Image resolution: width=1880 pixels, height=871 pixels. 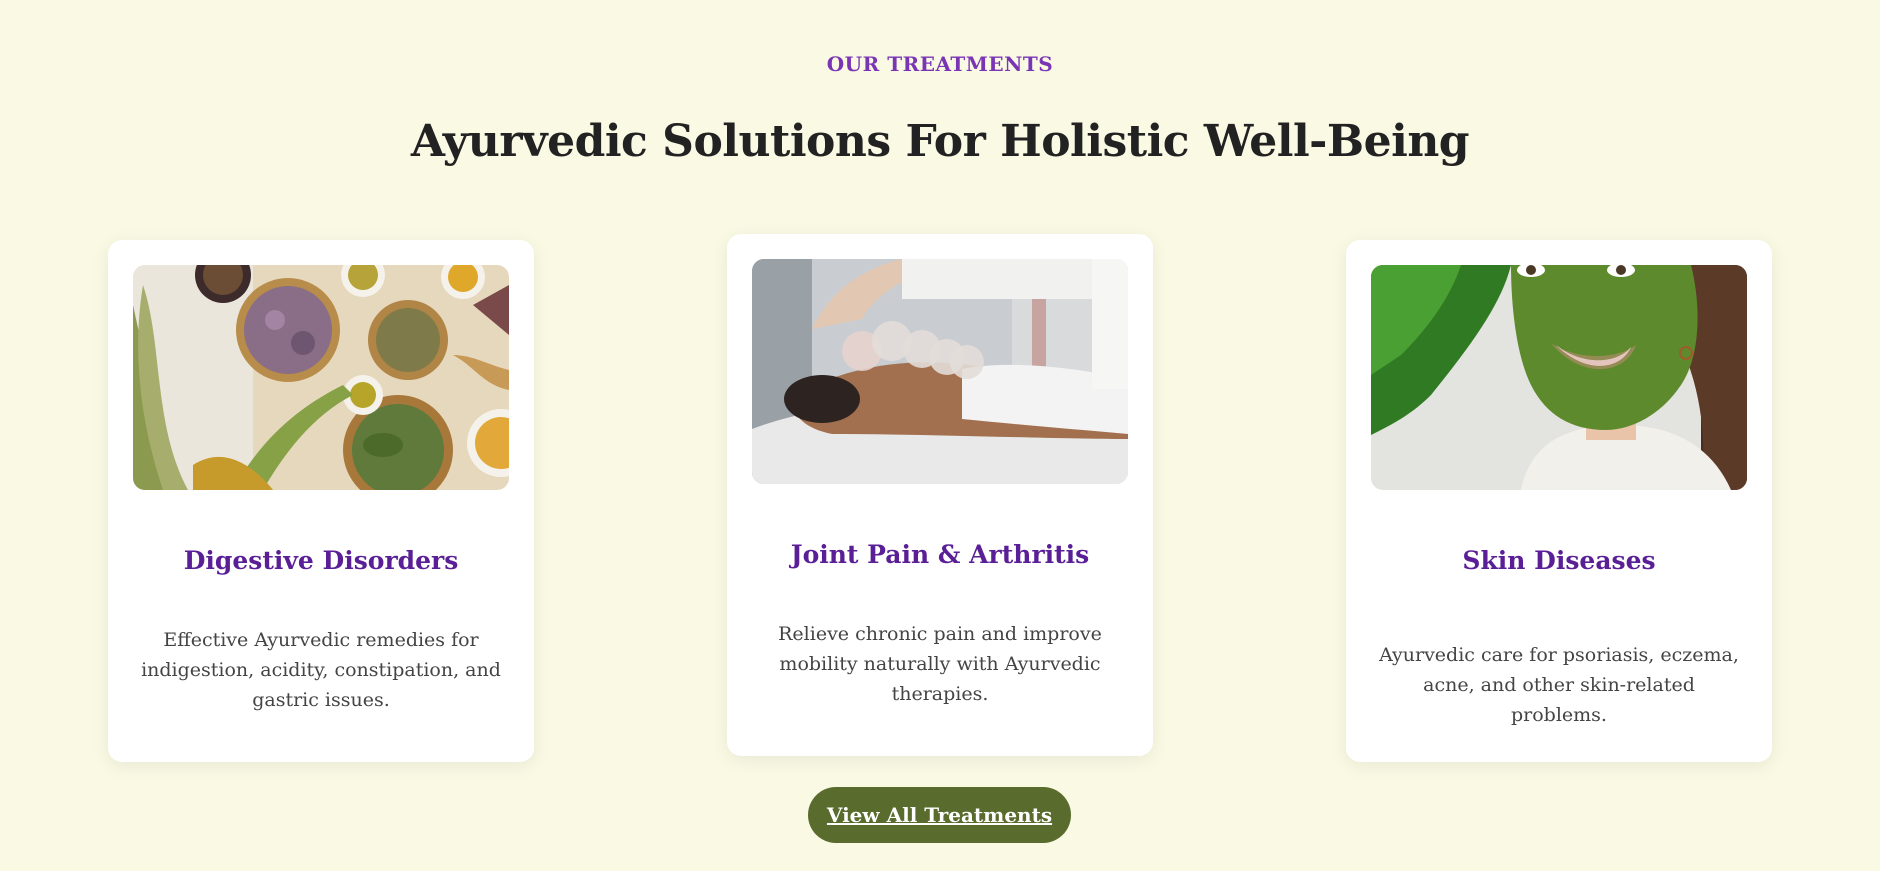 What do you see at coordinates (940, 64) in the screenshot?
I see `section-eyebrow: OUR TREATMENTS` at bounding box center [940, 64].